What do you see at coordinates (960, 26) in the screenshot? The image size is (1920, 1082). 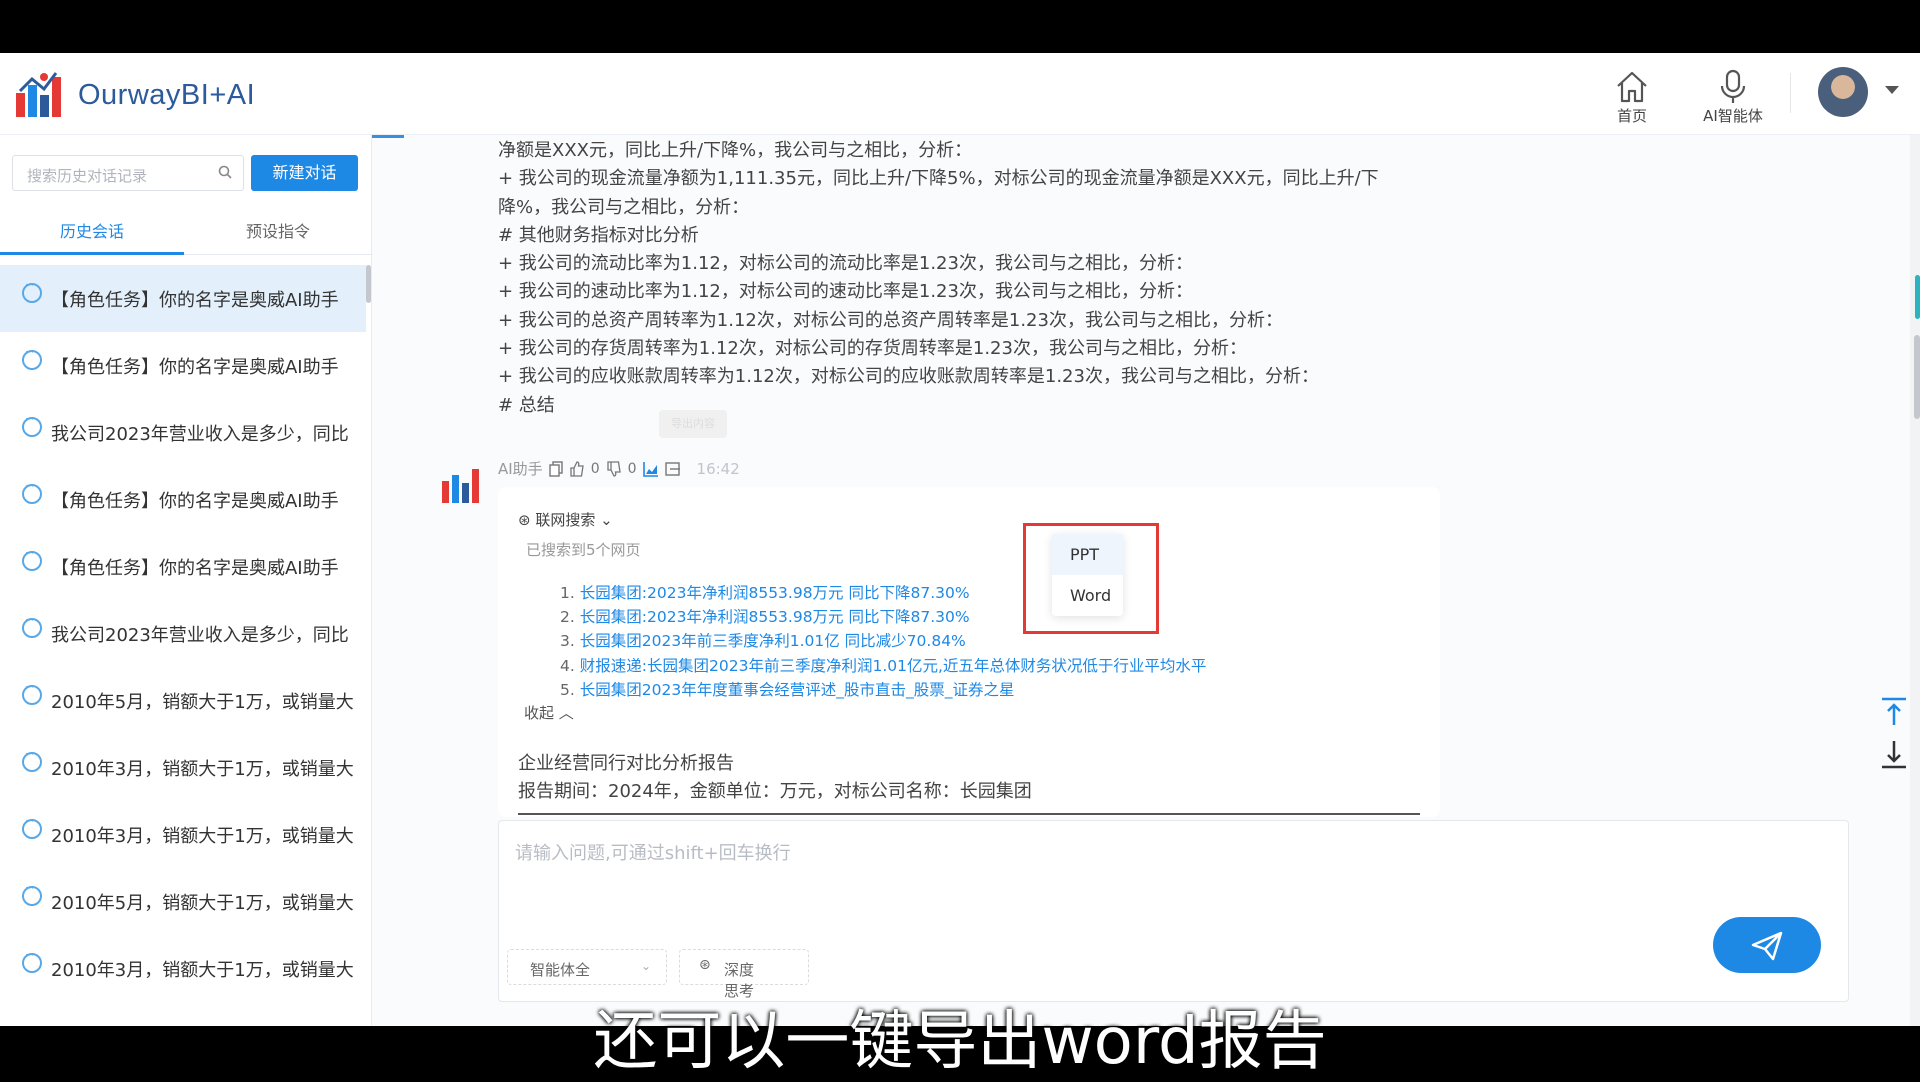 I see `letterbox-top` at bounding box center [960, 26].